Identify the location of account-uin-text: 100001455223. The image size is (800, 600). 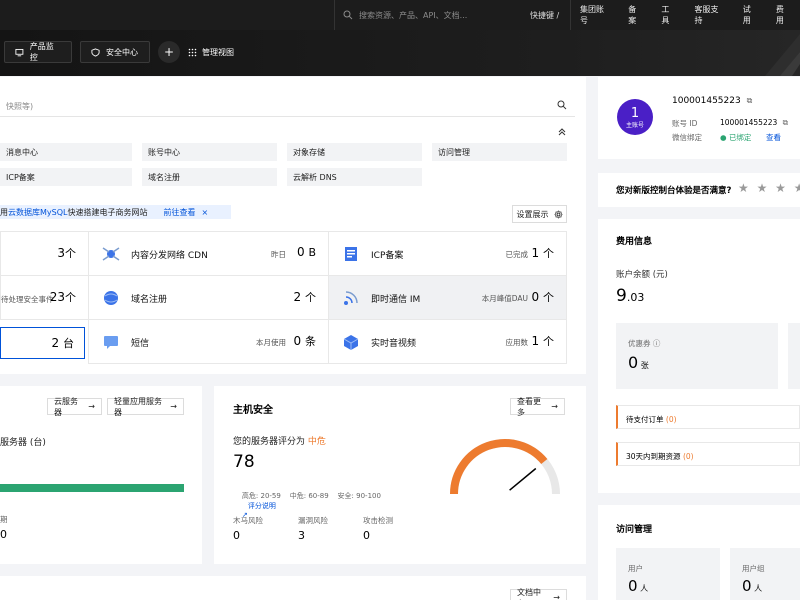
(706, 101).